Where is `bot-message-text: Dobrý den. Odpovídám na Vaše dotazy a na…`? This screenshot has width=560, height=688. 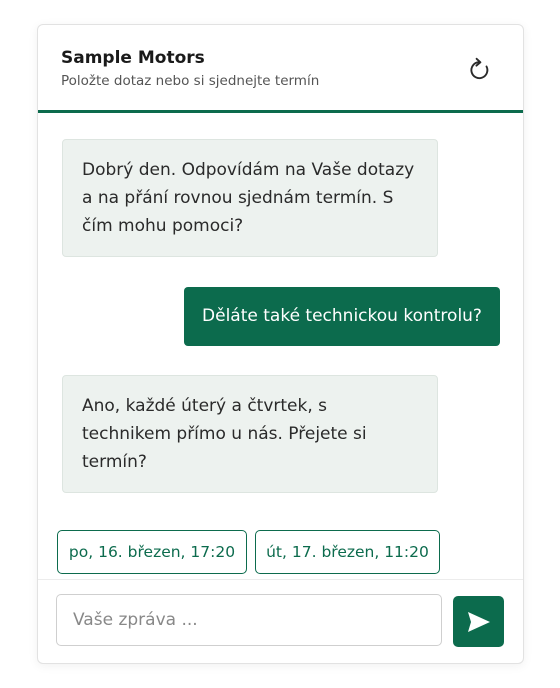
bot-message-text: Dobrý den. Odpovídám na Vaše dotazy a na… is located at coordinates (248, 198).